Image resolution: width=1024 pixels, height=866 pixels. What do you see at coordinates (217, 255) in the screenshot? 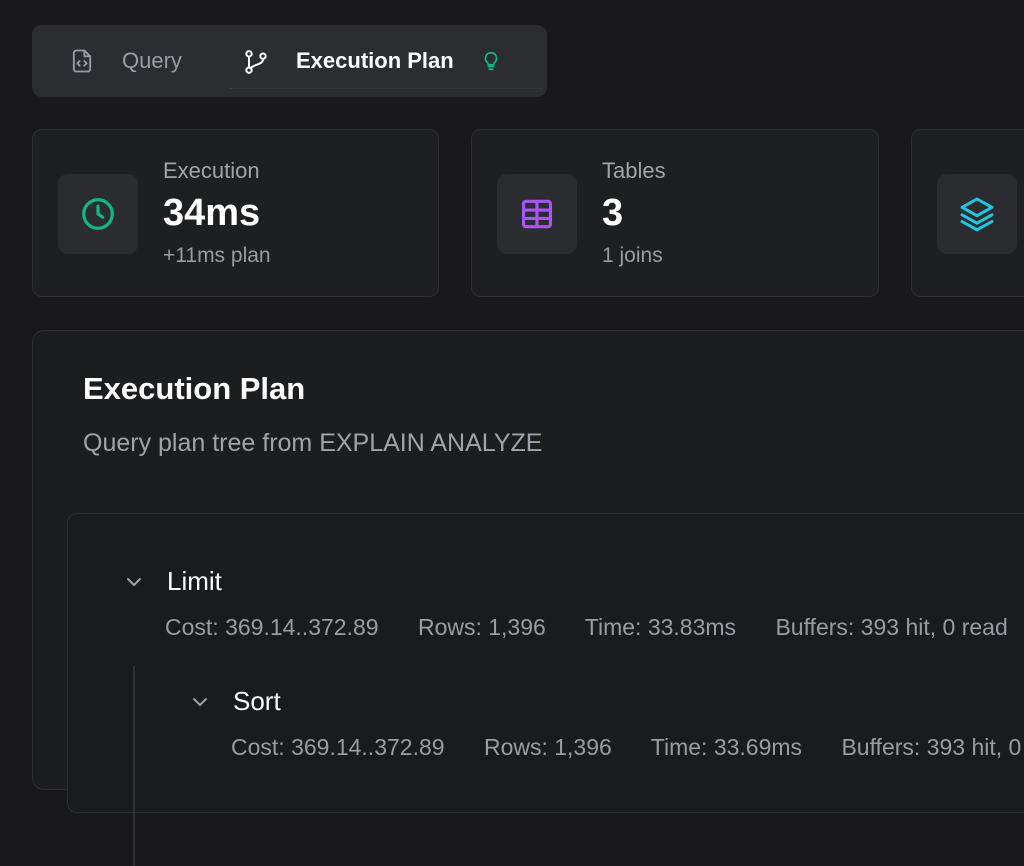
I see `stat-sub: +11ms plan` at bounding box center [217, 255].